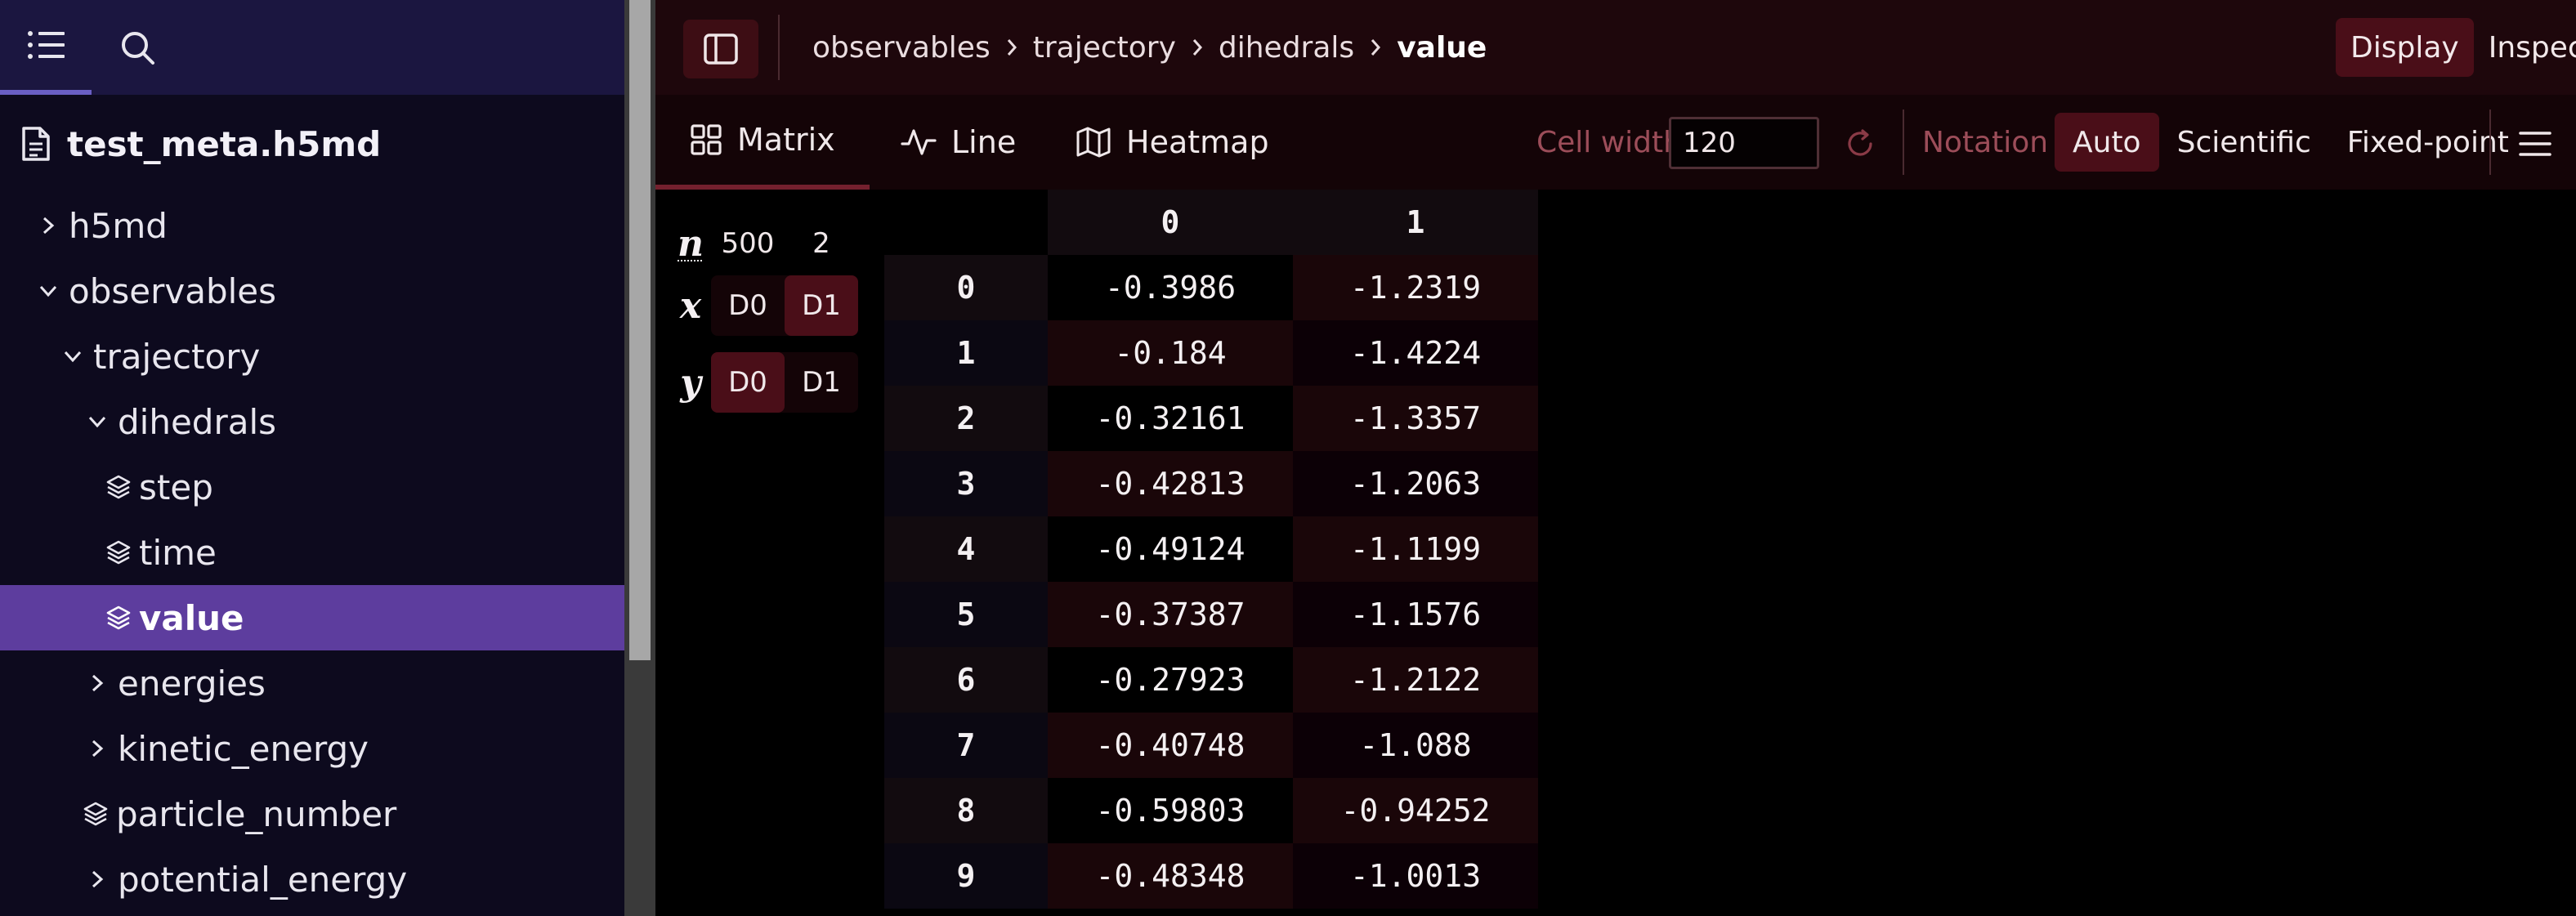  I want to click on tree-item-observables: observables, so click(312, 291).